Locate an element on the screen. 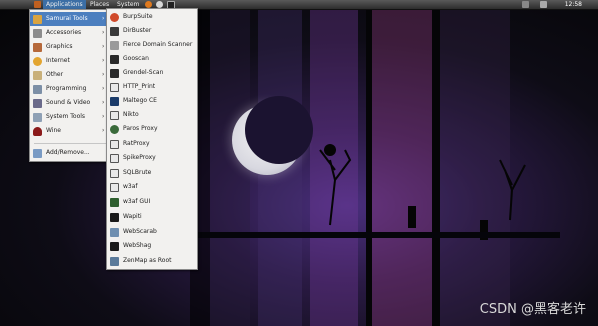  submenu-item-nikto: Nikto is located at coordinates (152, 115).